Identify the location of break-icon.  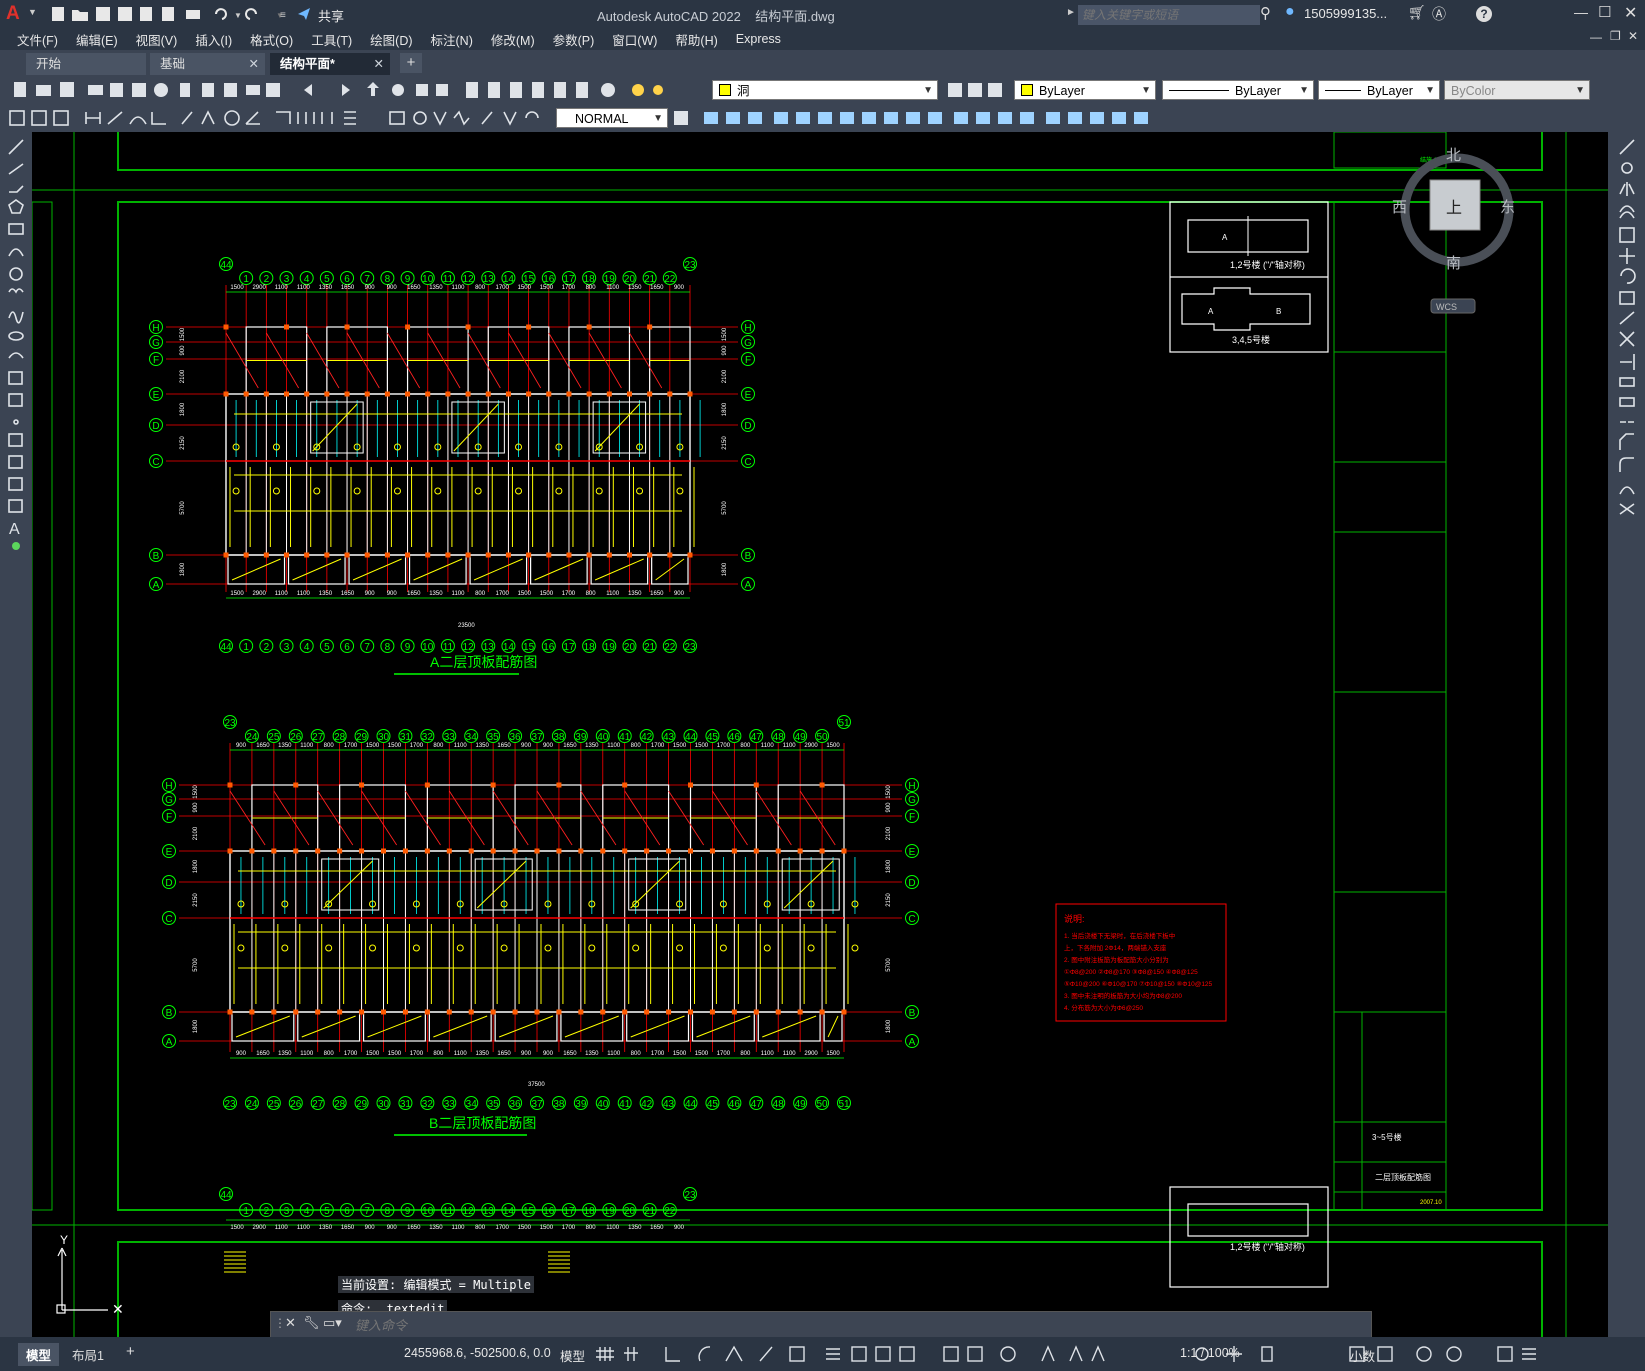
(961, 118).